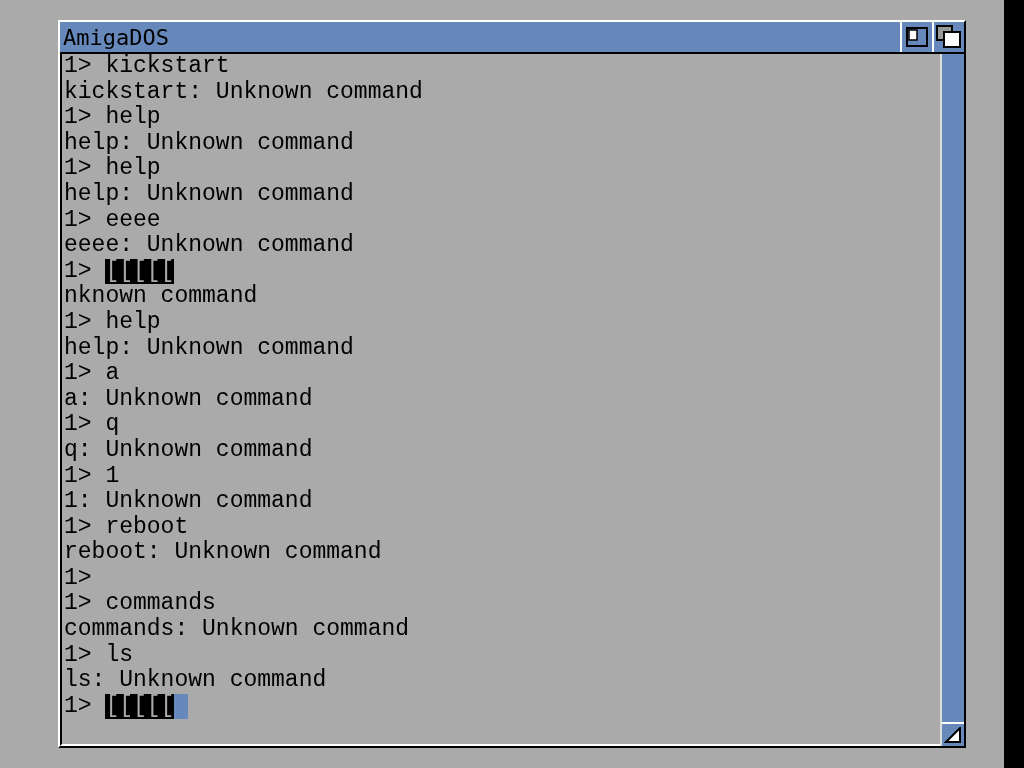  I want to click on scrollbar, so click(952, 400).